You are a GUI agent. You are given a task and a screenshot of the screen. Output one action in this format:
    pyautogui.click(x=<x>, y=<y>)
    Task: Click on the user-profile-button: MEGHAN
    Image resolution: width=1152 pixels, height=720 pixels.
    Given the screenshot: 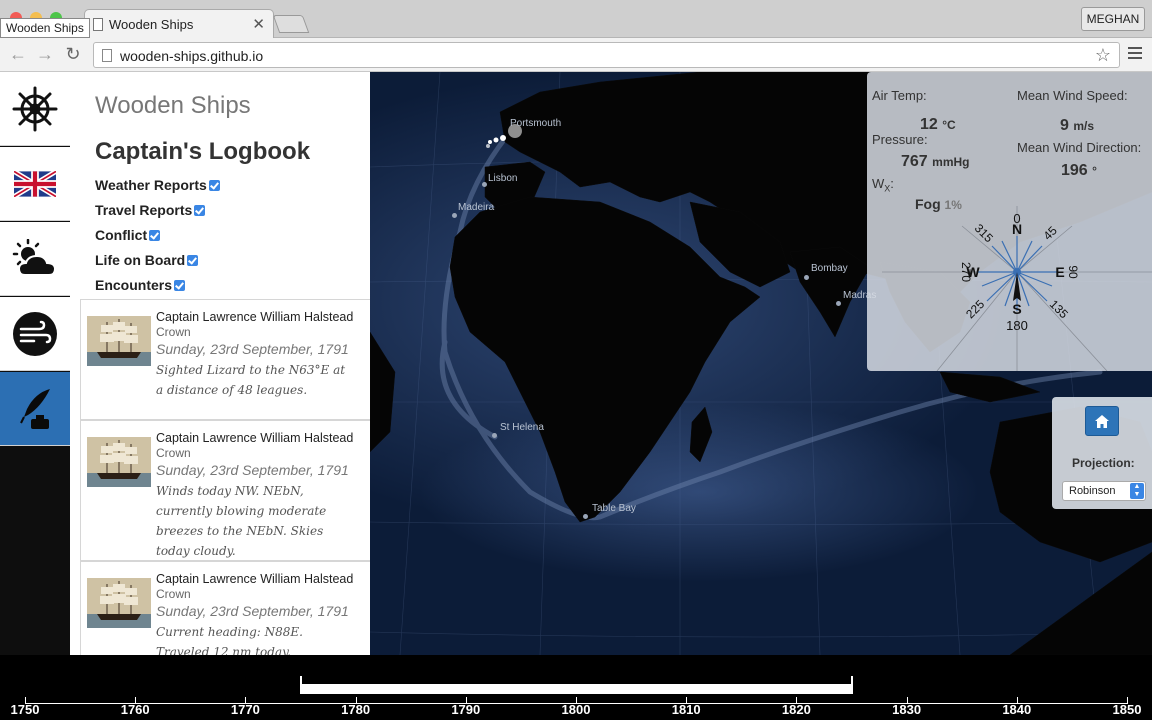 What is the action you would take?
    pyautogui.click(x=1113, y=19)
    